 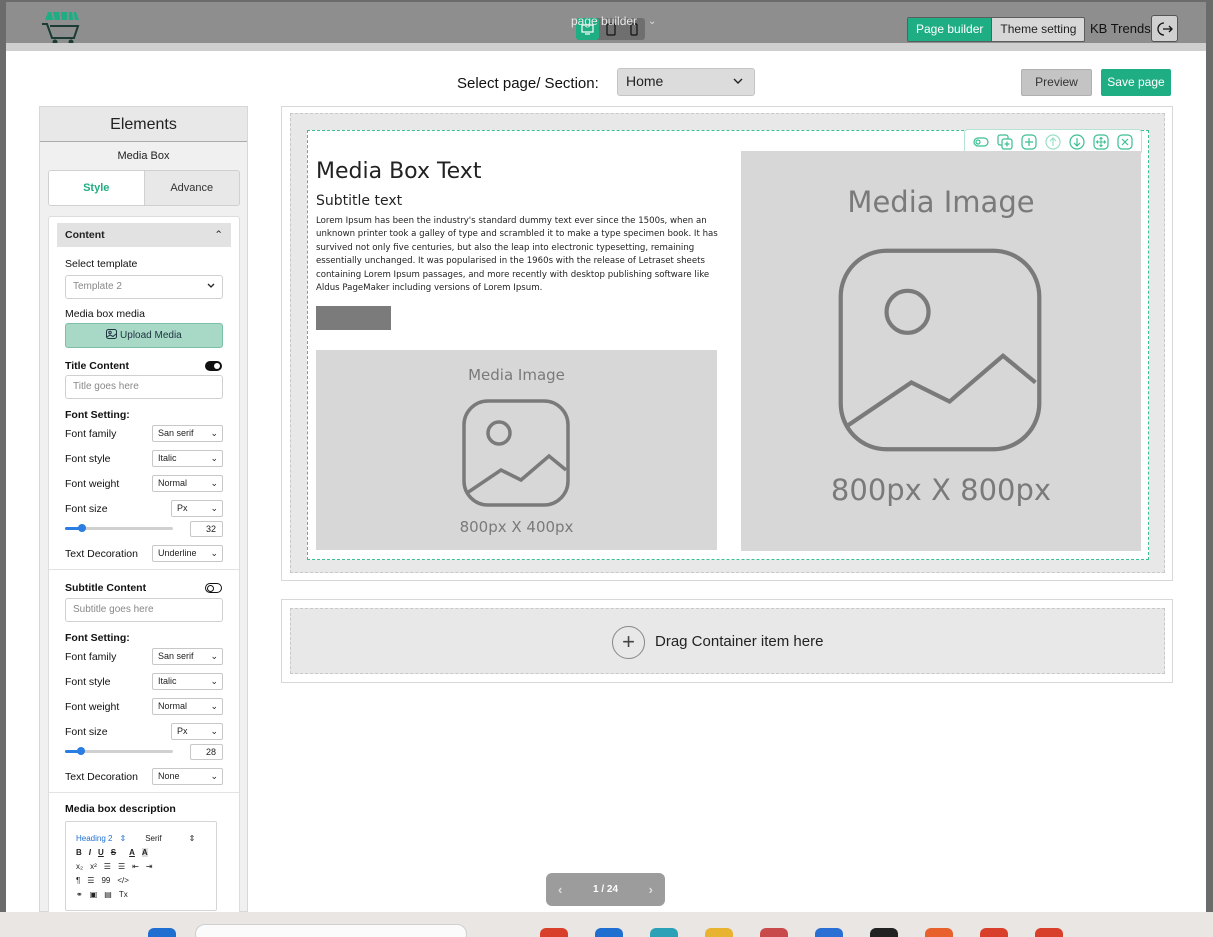 What do you see at coordinates (606, 924) in the screenshot?
I see `os-taskbar` at bounding box center [606, 924].